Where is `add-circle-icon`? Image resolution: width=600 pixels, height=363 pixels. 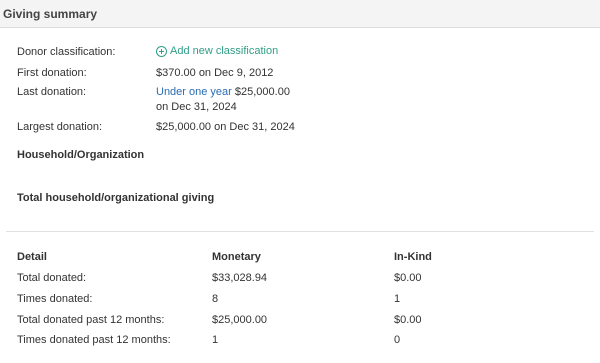
add-circle-icon is located at coordinates (161, 51).